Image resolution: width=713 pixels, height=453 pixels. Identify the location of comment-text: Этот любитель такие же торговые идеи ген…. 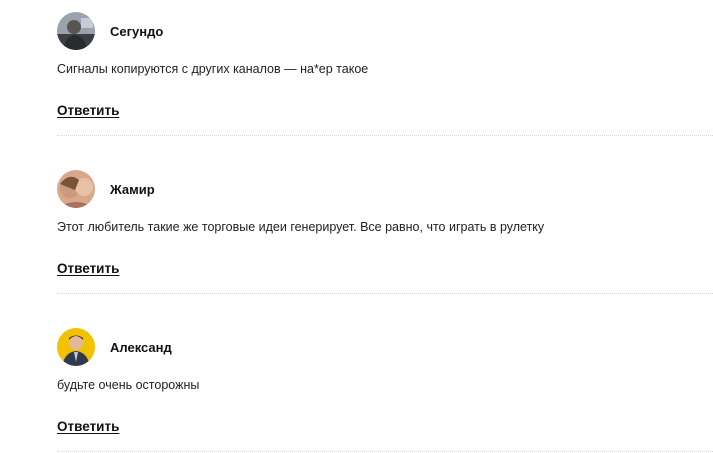
(301, 227).